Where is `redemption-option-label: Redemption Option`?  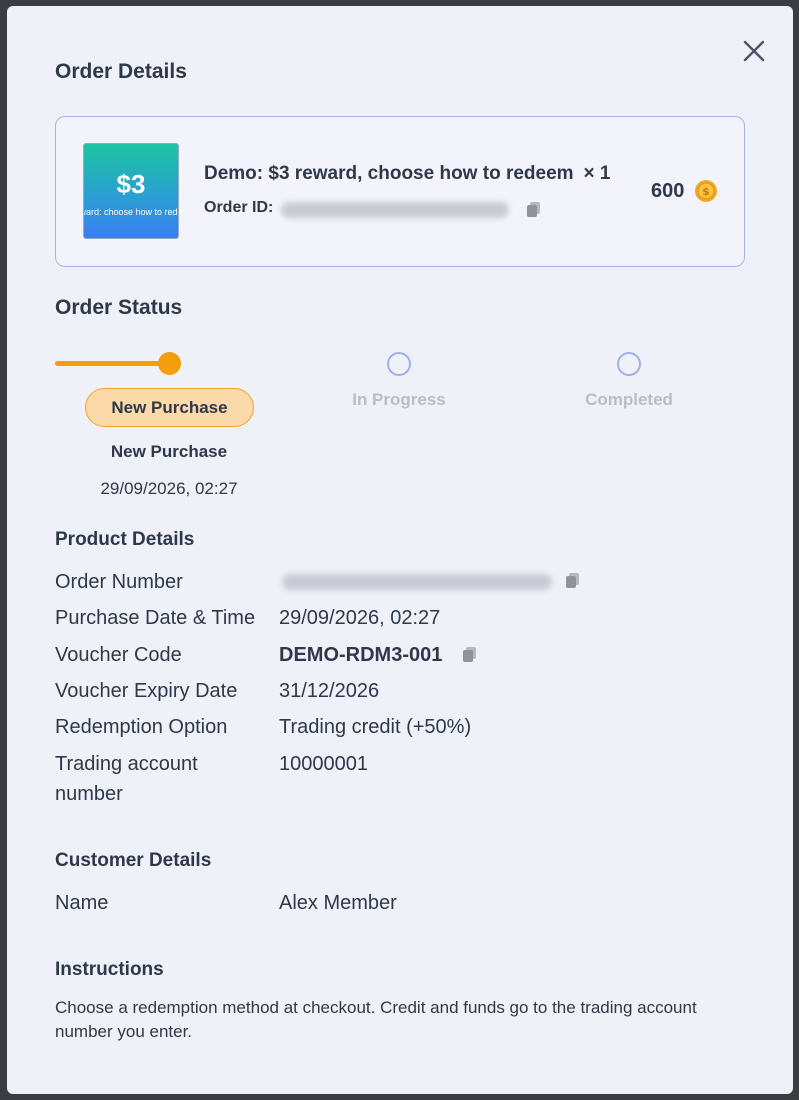
redemption-option-label: Redemption Option is located at coordinates (141, 727).